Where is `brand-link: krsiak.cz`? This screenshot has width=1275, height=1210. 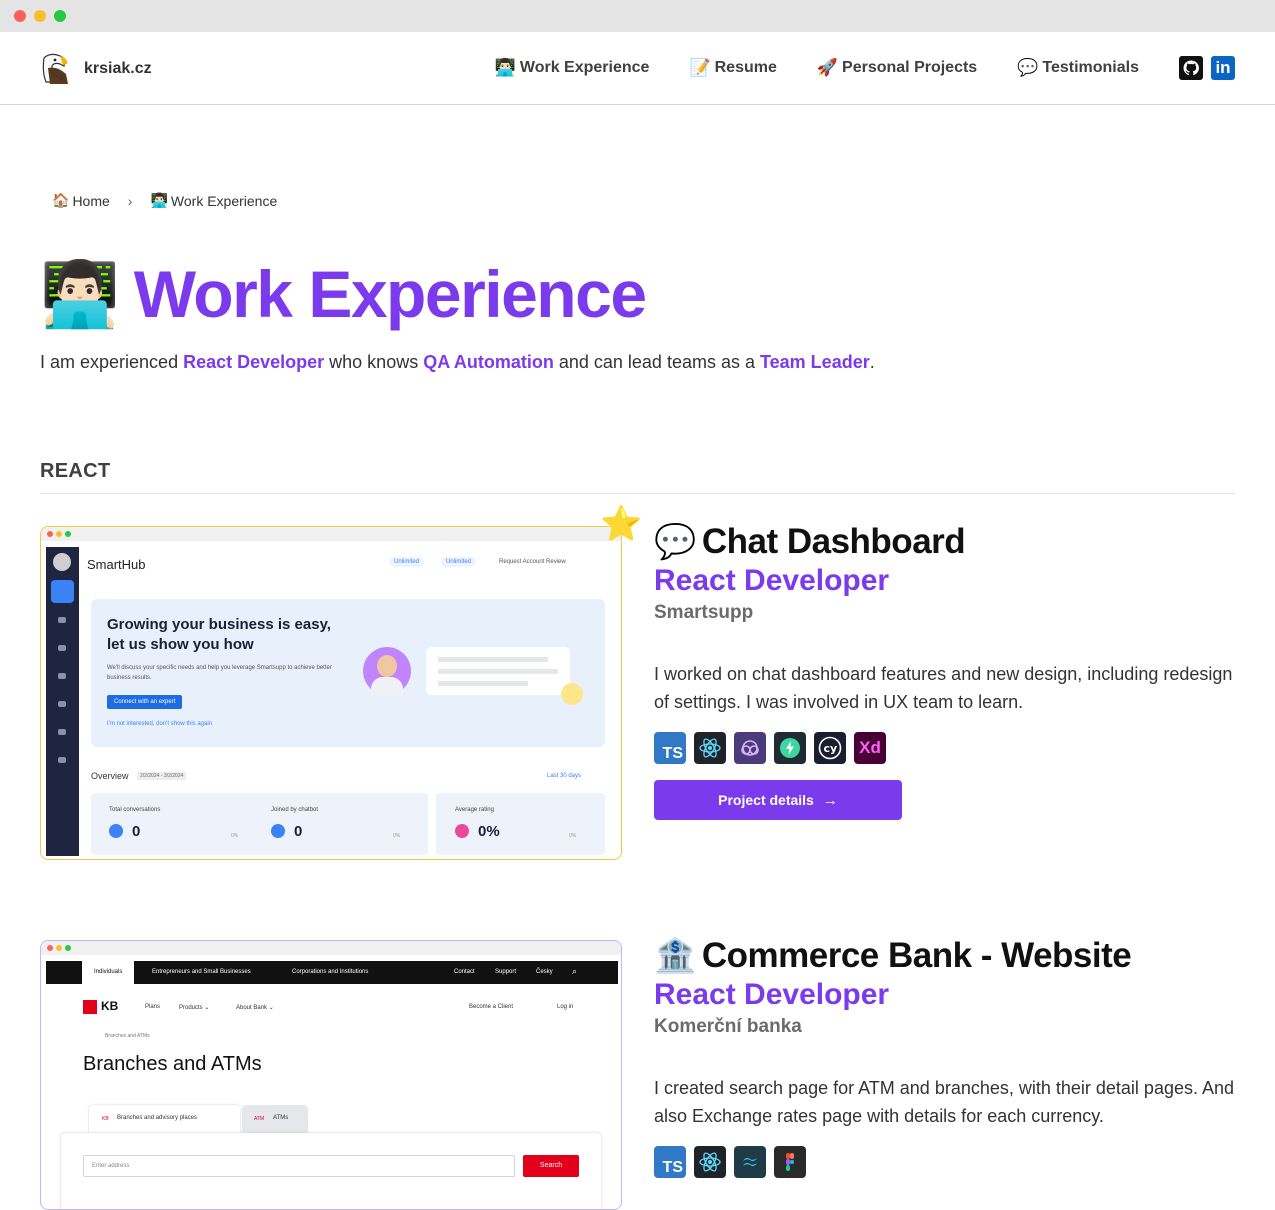 brand-link: krsiak.cz is located at coordinates (96, 69).